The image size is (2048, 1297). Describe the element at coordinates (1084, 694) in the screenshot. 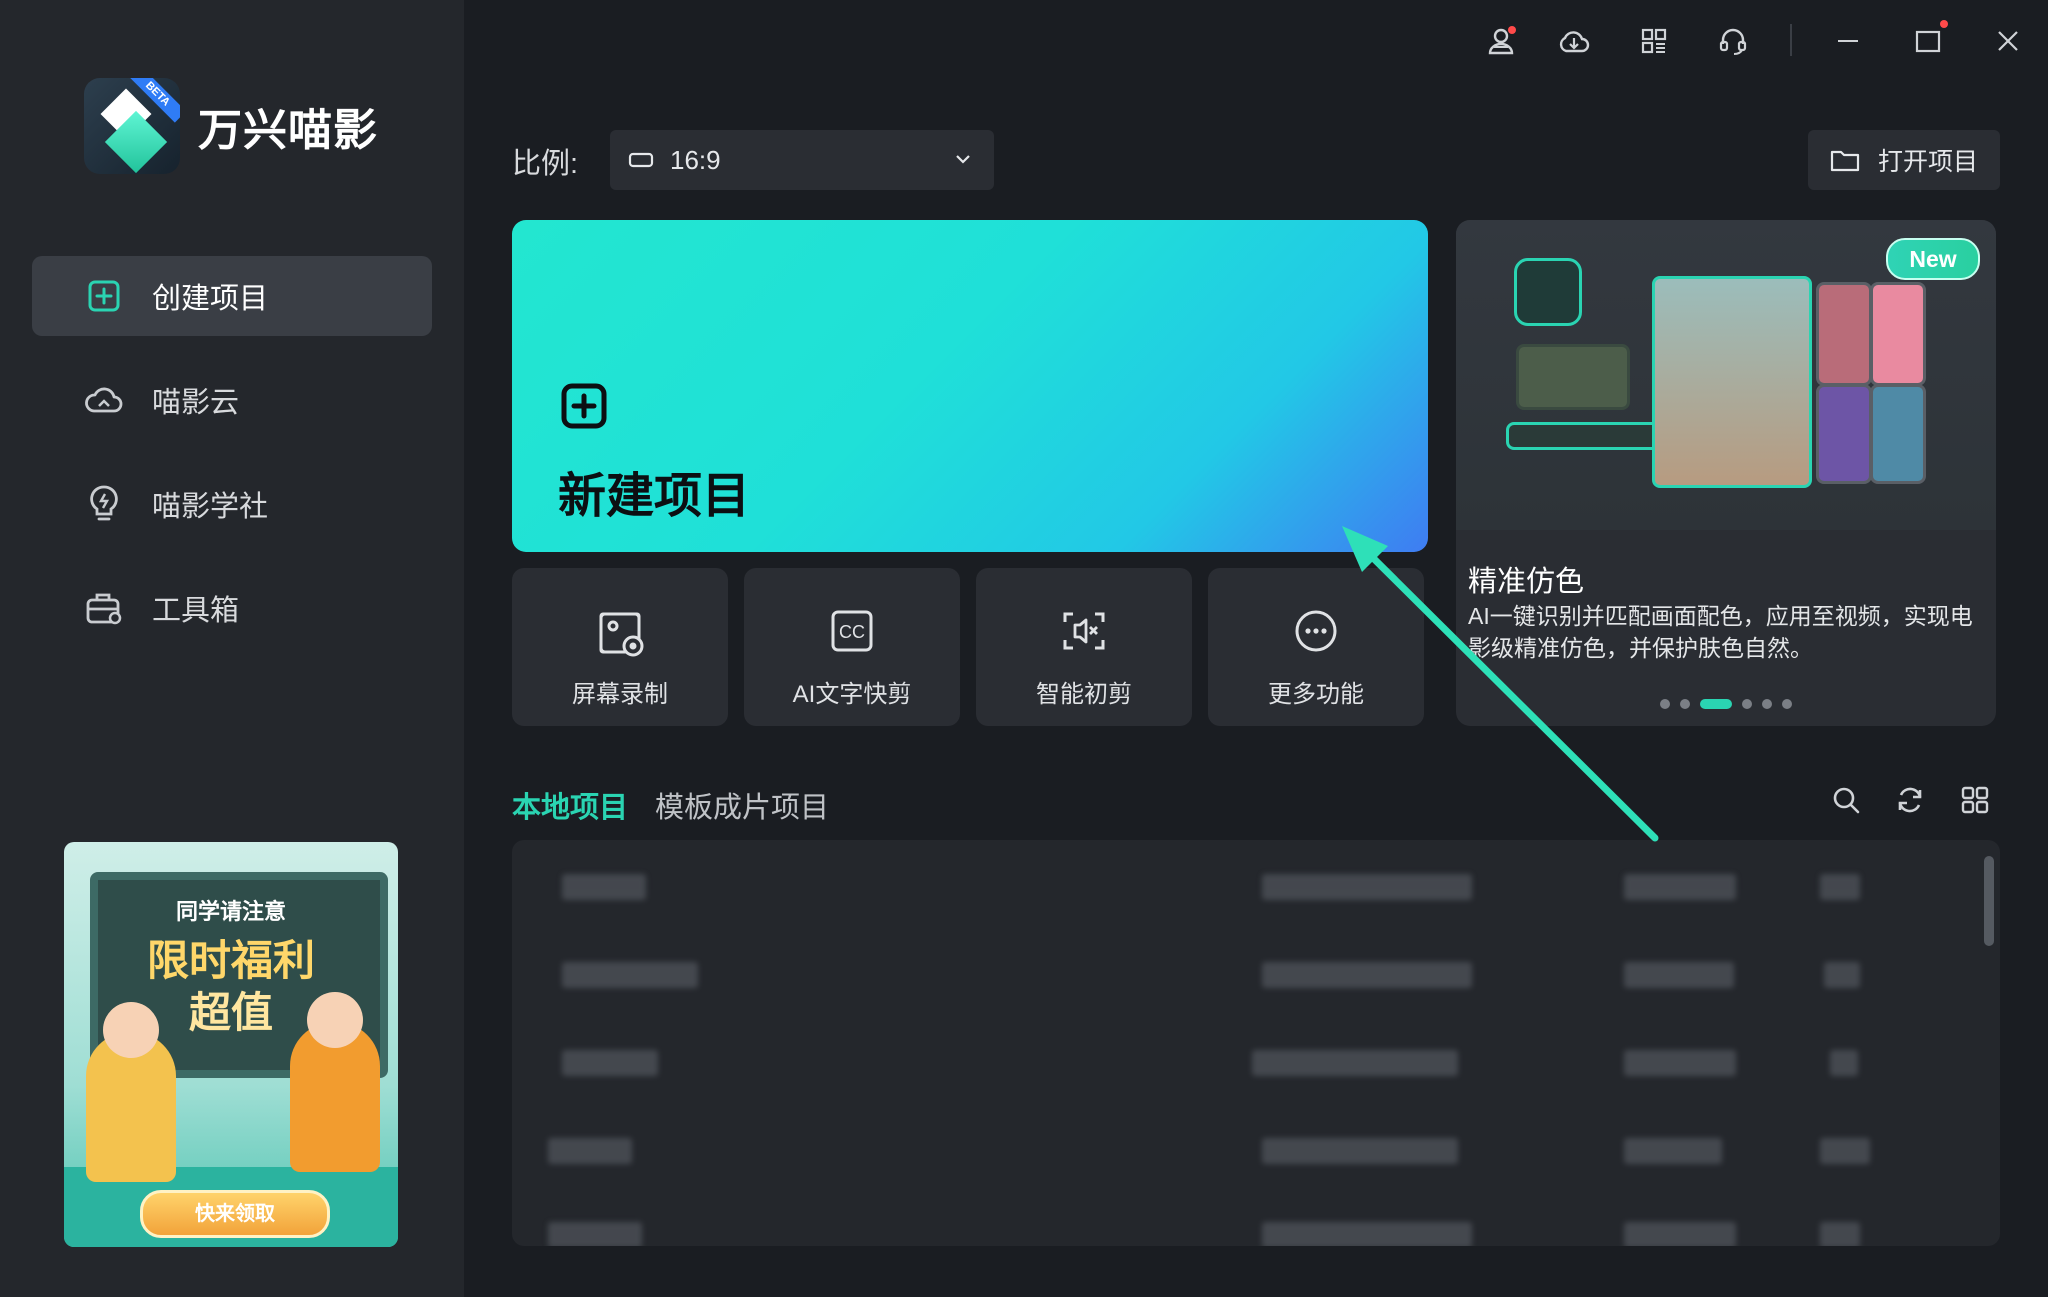

I see `tool-label: 智能初剪` at that location.